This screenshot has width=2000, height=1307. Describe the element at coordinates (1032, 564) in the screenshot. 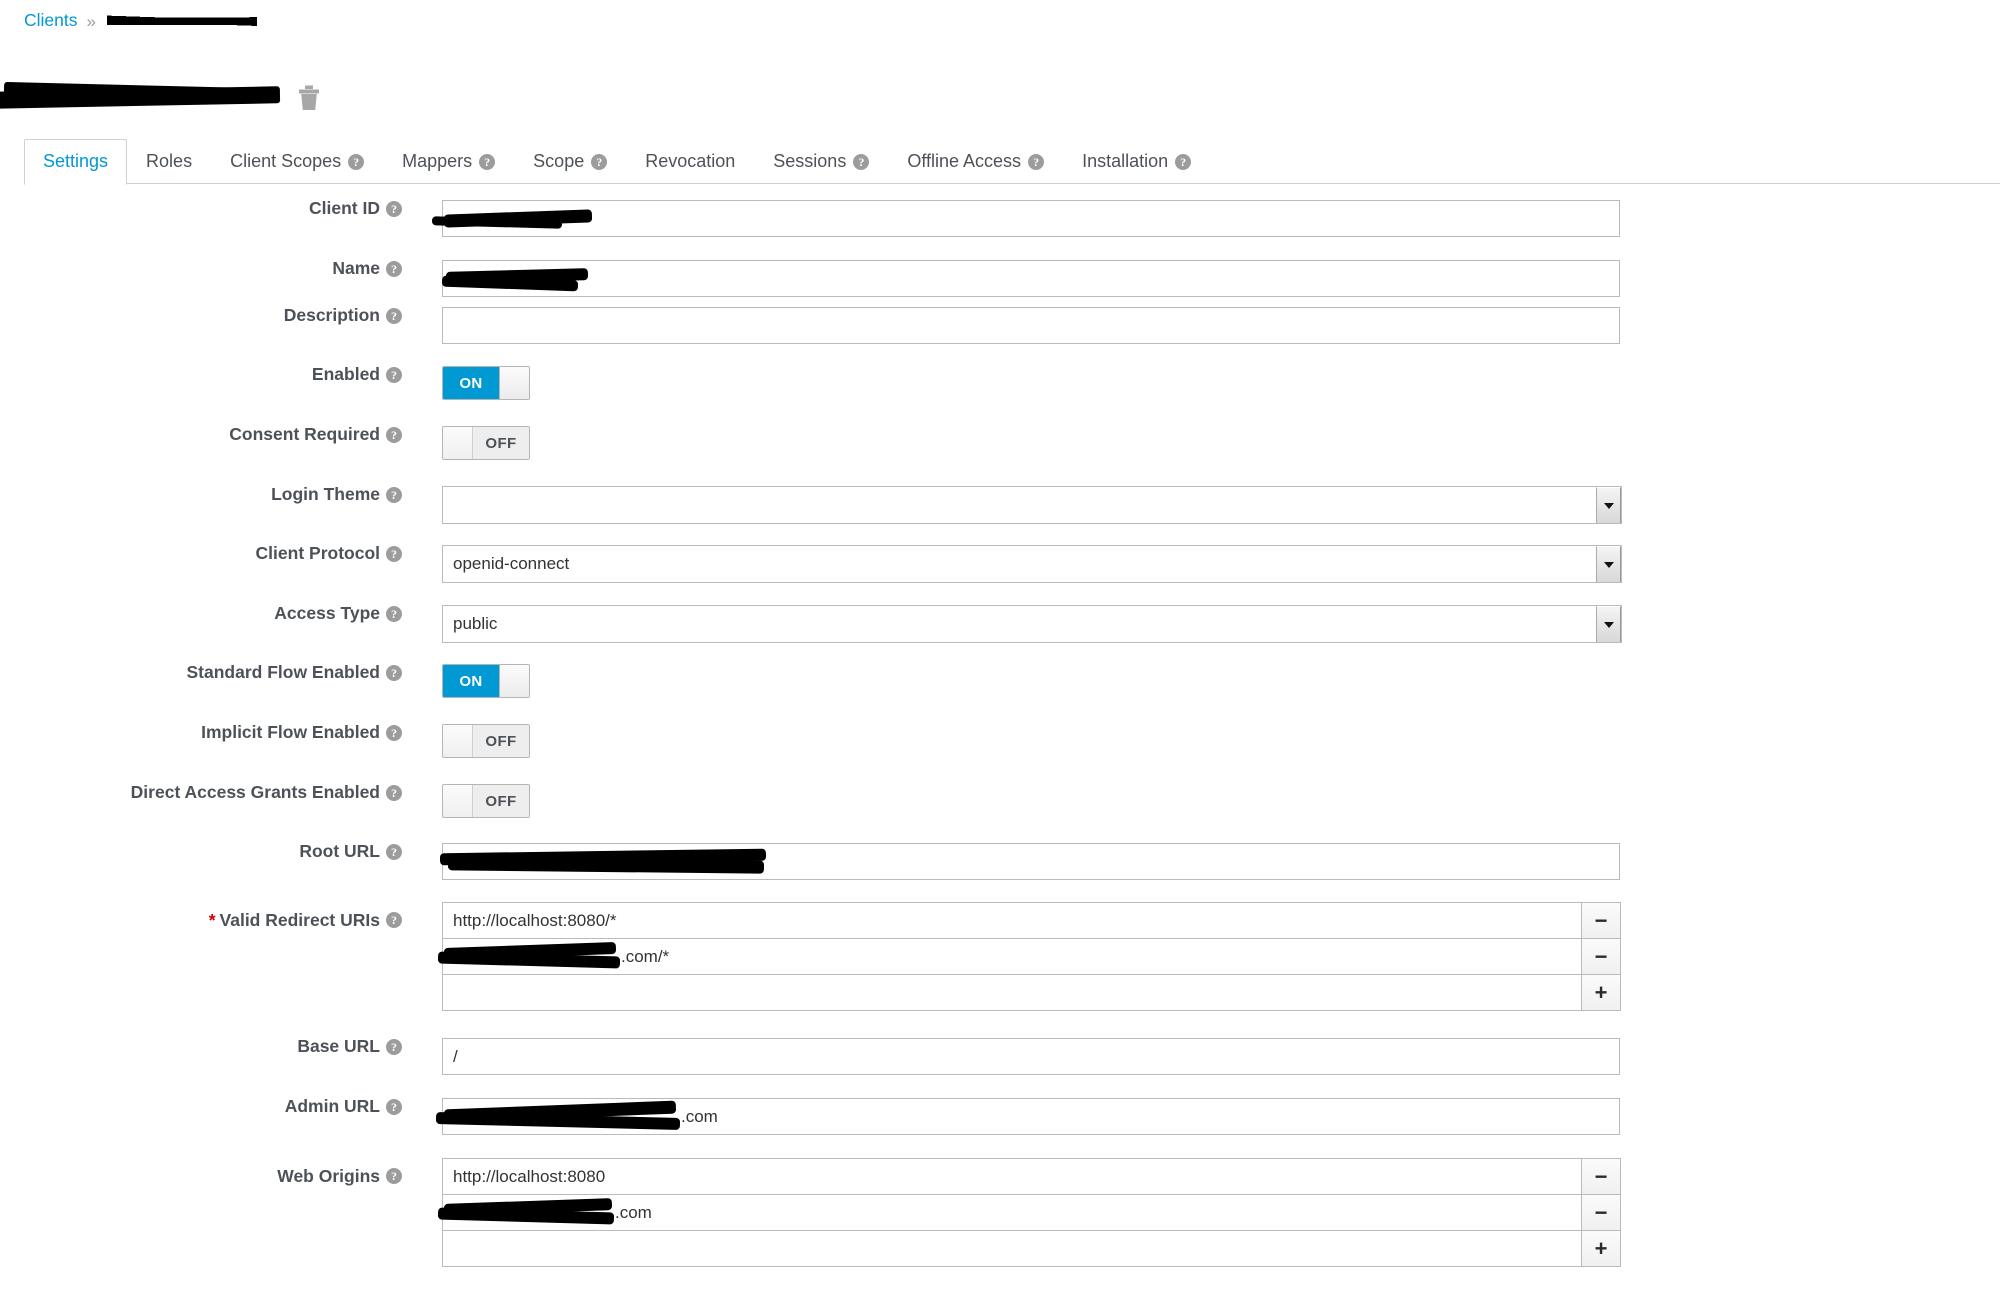

I see `client-protocol-select: openid-connect` at that location.